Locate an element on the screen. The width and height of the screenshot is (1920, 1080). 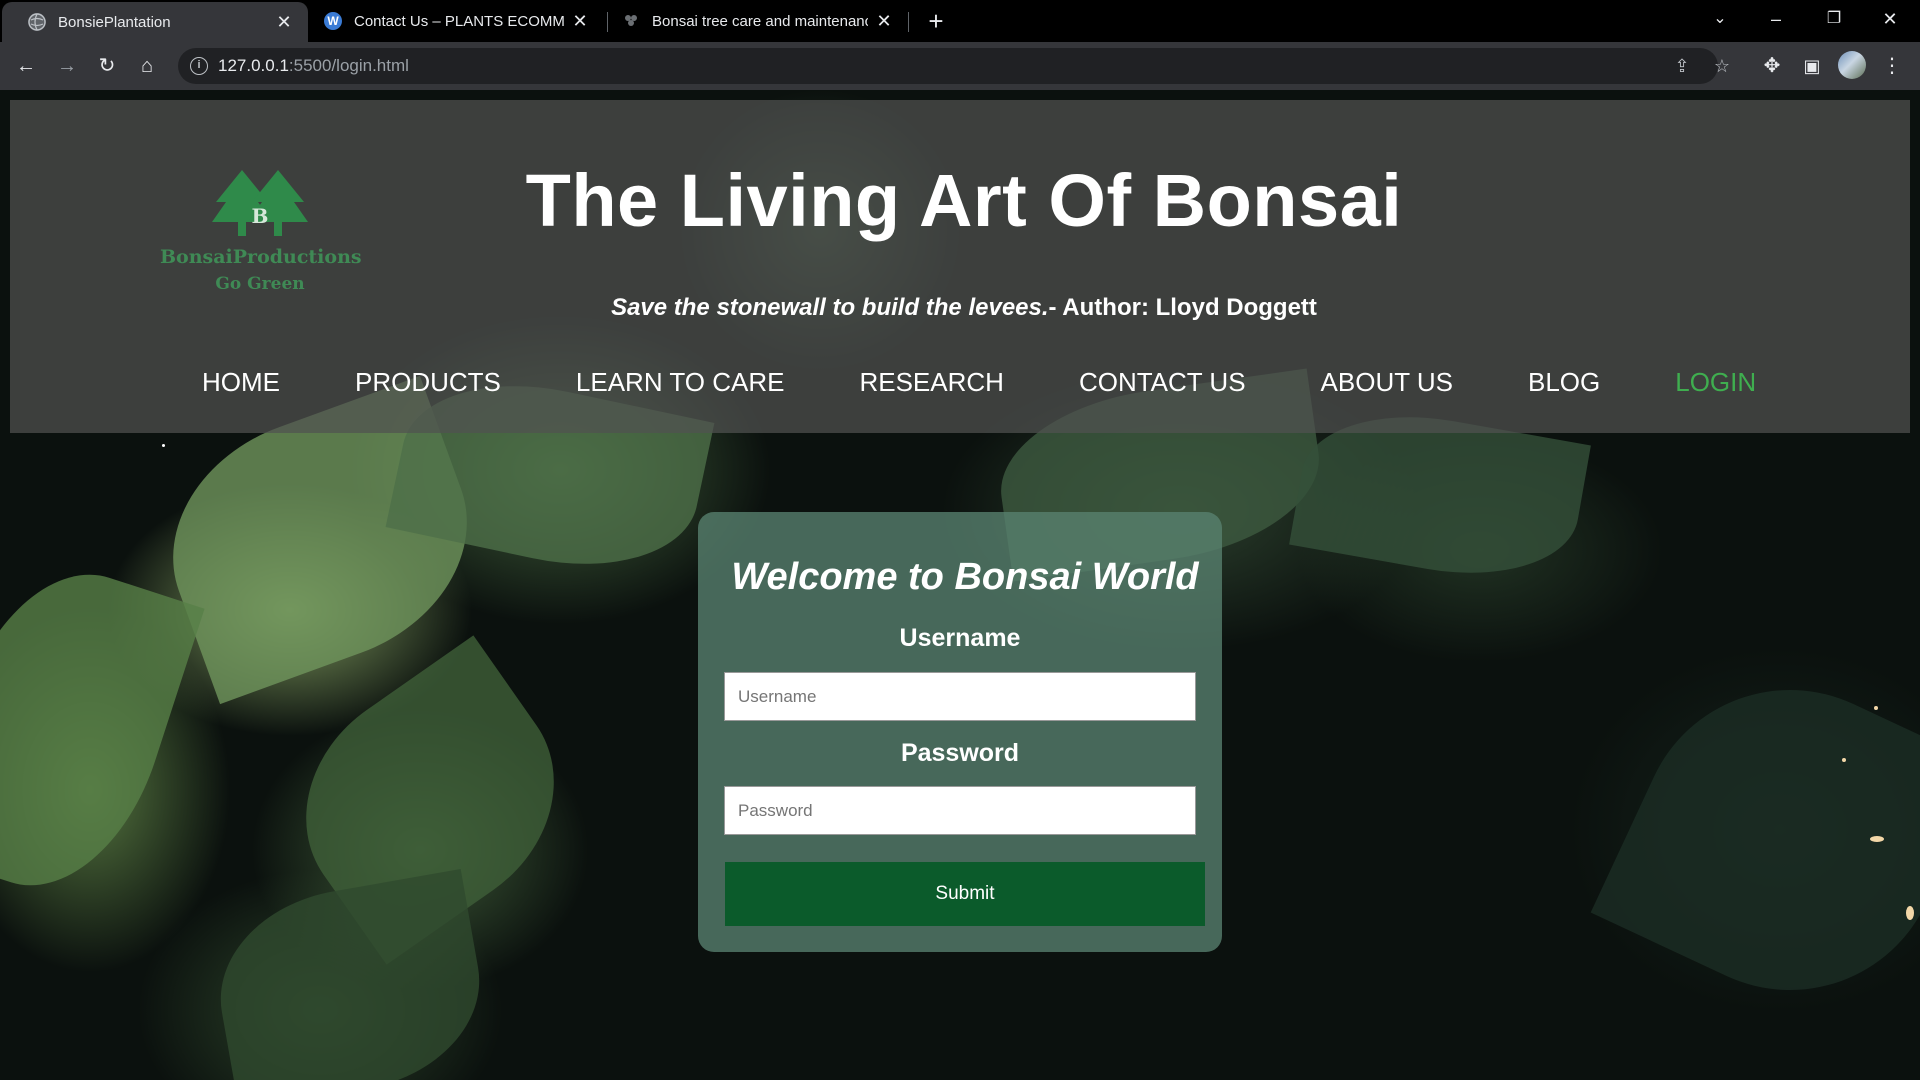
tab-bonsai-care: Bonsai tree care and maintenance ✕ is located at coordinates (758, 21).